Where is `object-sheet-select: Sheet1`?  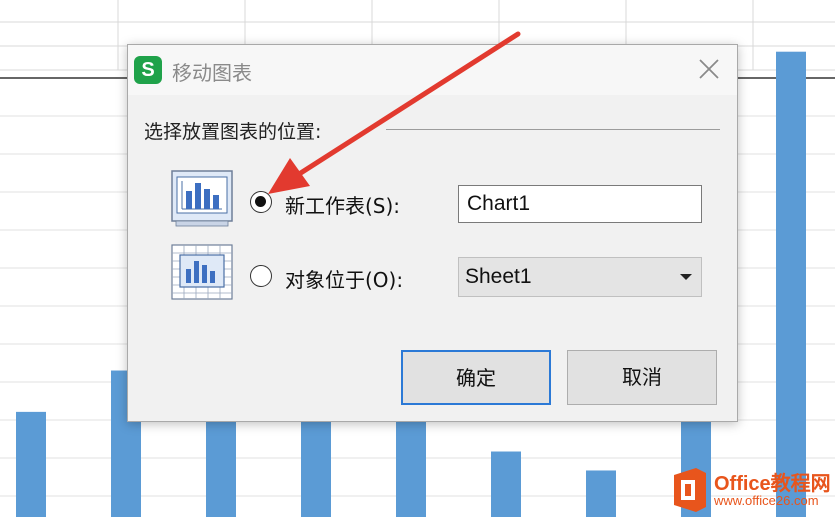
object-sheet-select: Sheet1 is located at coordinates (580, 277).